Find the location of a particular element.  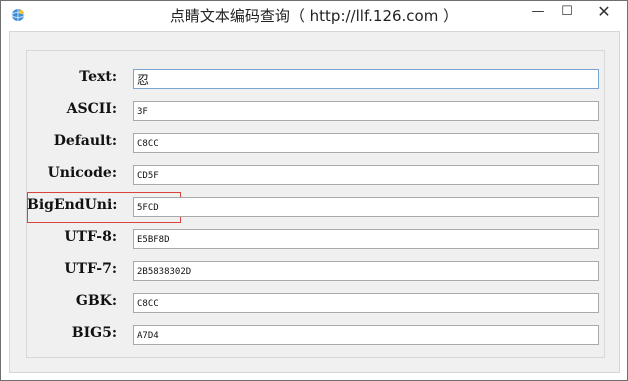

default-label: Default: is located at coordinates (85, 141).